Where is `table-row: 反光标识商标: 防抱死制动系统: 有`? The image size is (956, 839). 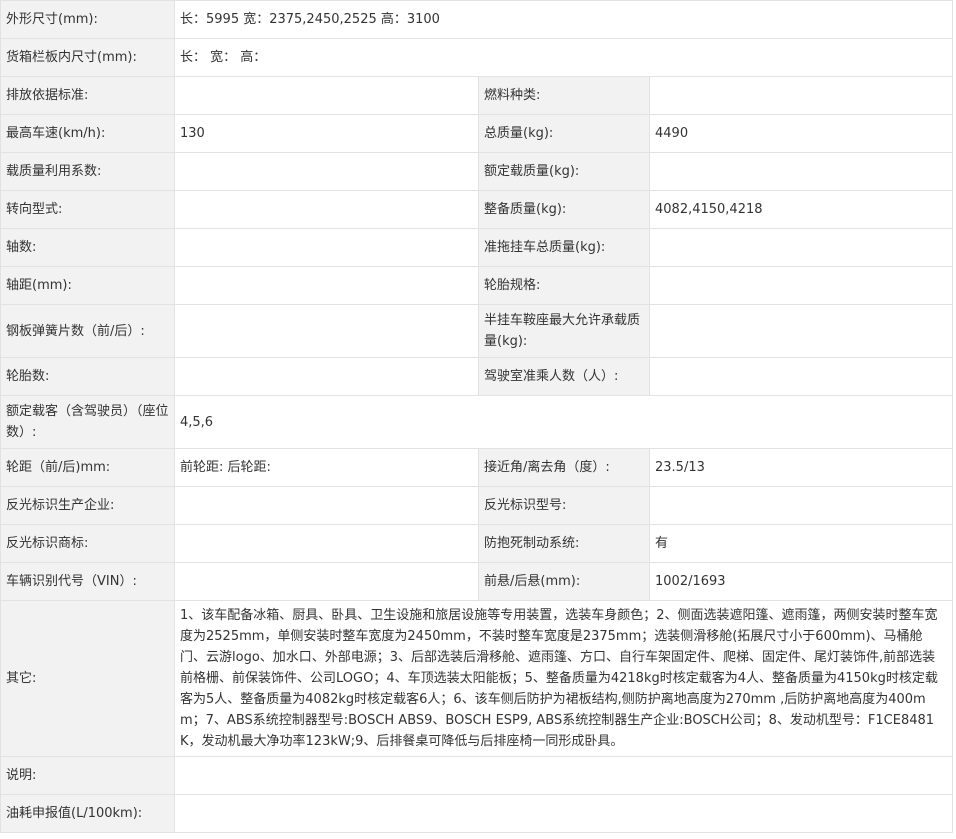
table-row: 反光标识商标: 防抱死制动系统: 有 is located at coordinates (477, 543).